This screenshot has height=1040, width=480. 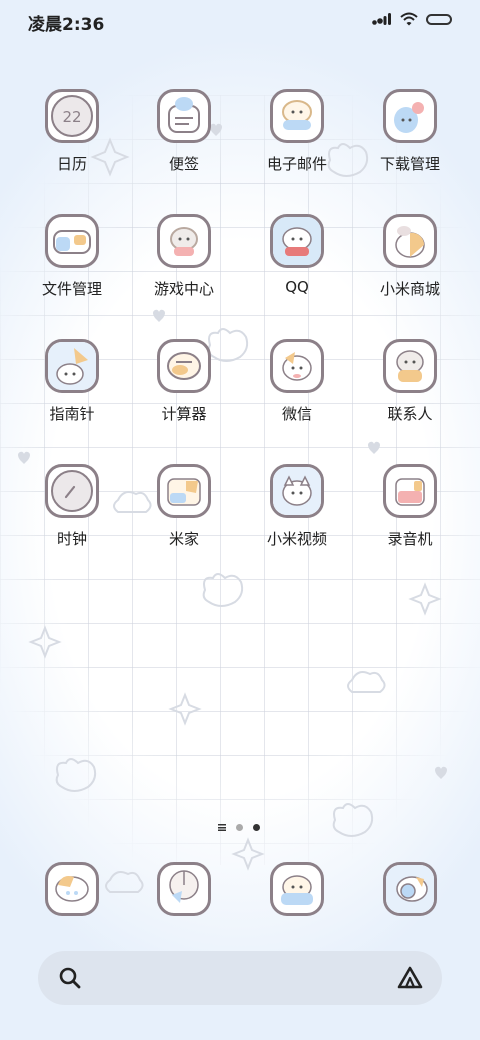 I want to click on page-dot-active, so click(x=256, y=827).